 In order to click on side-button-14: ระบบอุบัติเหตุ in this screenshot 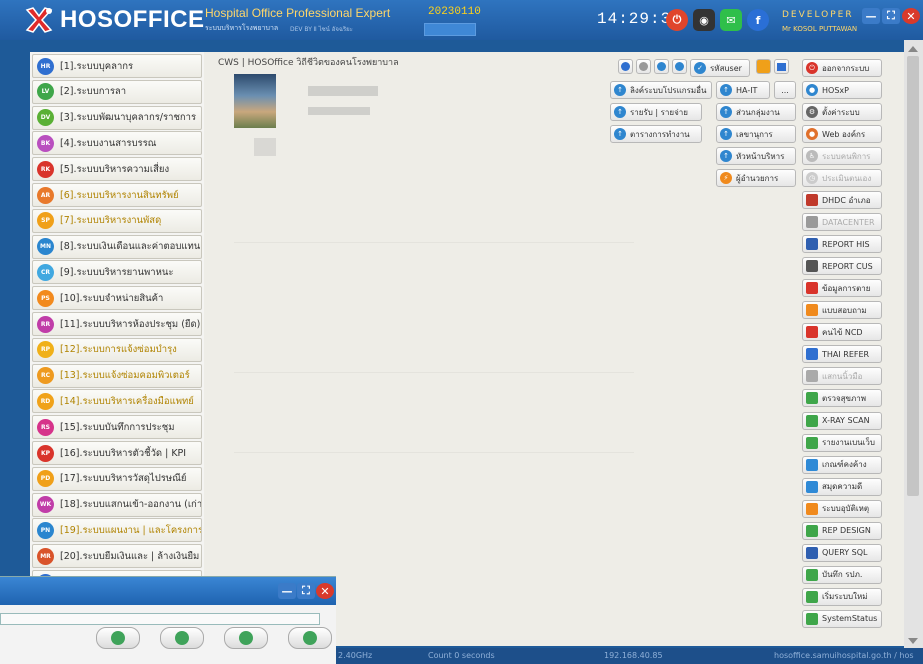, I will do `click(842, 508)`.